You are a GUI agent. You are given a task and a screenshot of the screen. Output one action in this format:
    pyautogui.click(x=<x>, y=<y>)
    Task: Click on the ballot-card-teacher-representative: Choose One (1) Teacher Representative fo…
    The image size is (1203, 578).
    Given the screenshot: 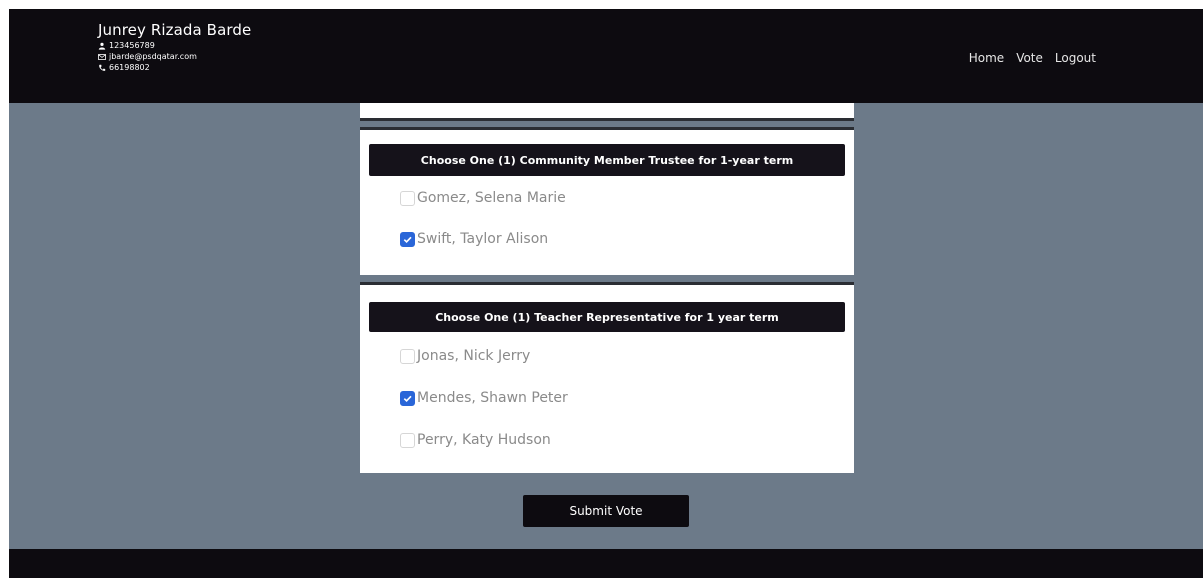 What is the action you would take?
    pyautogui.click(x=607, y=377)
    